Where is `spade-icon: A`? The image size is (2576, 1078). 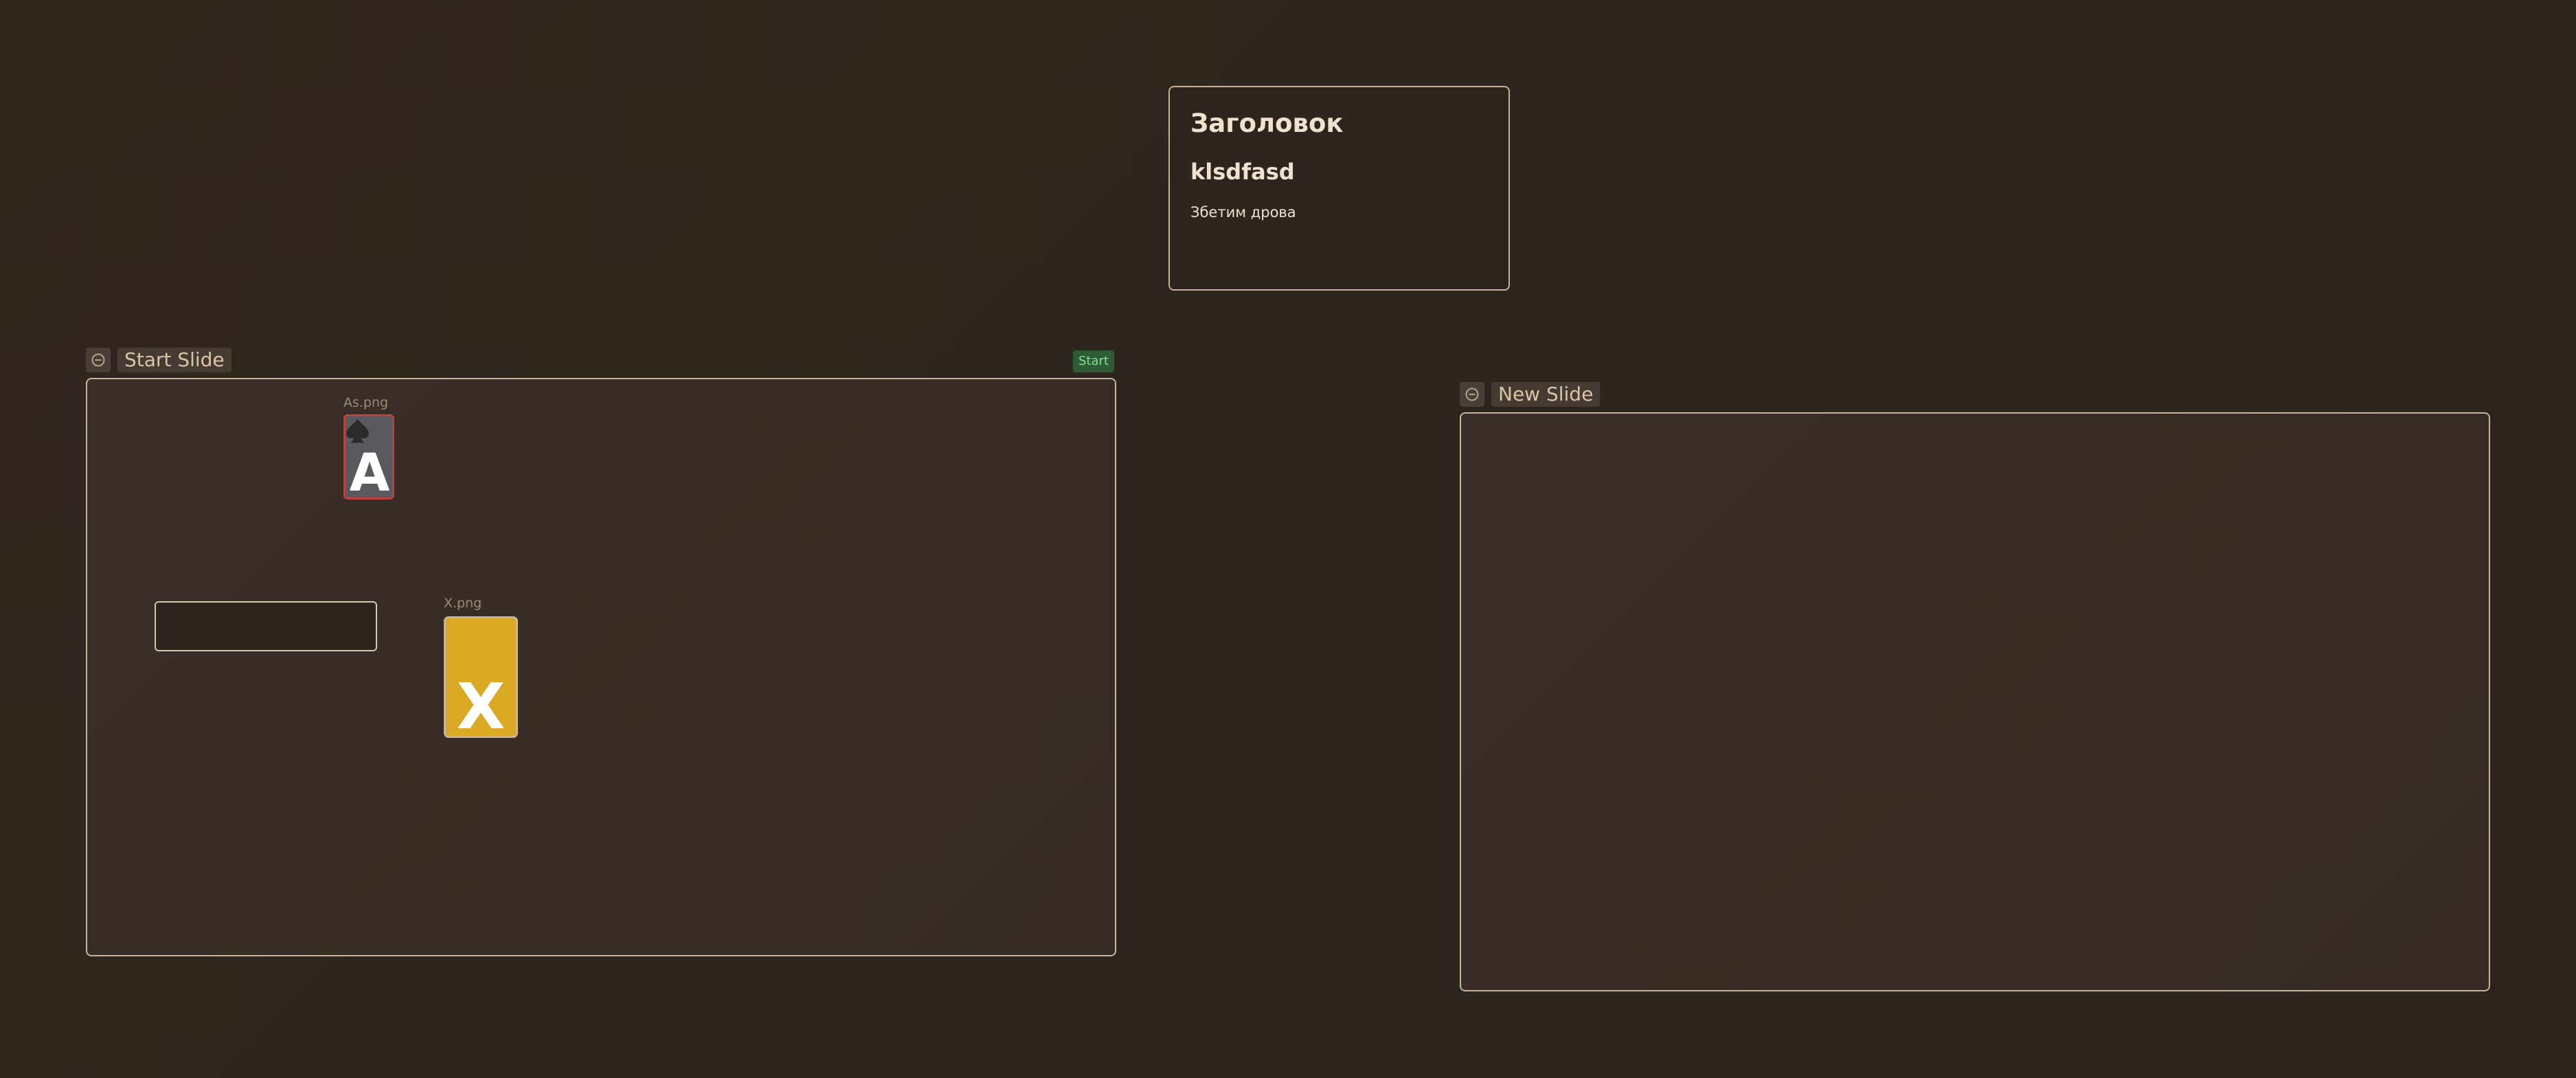
spade-icon: A is located at coordinates (368, 458).